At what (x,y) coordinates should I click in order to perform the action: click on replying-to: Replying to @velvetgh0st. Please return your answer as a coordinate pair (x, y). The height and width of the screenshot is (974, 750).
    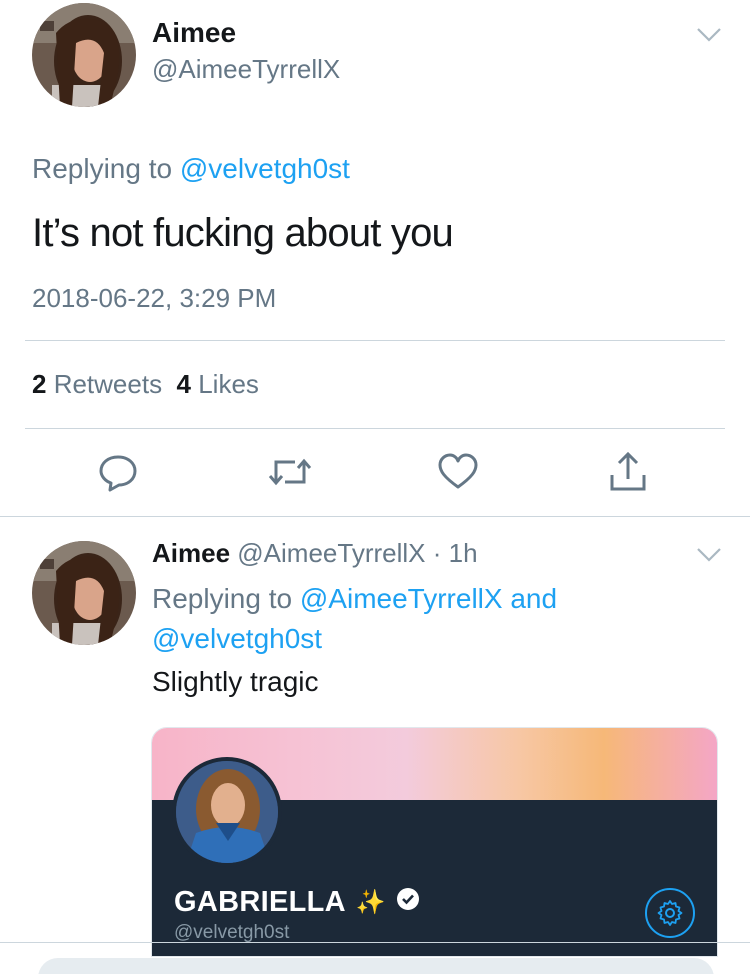
    Looking at the image, I should click on (191, 169).